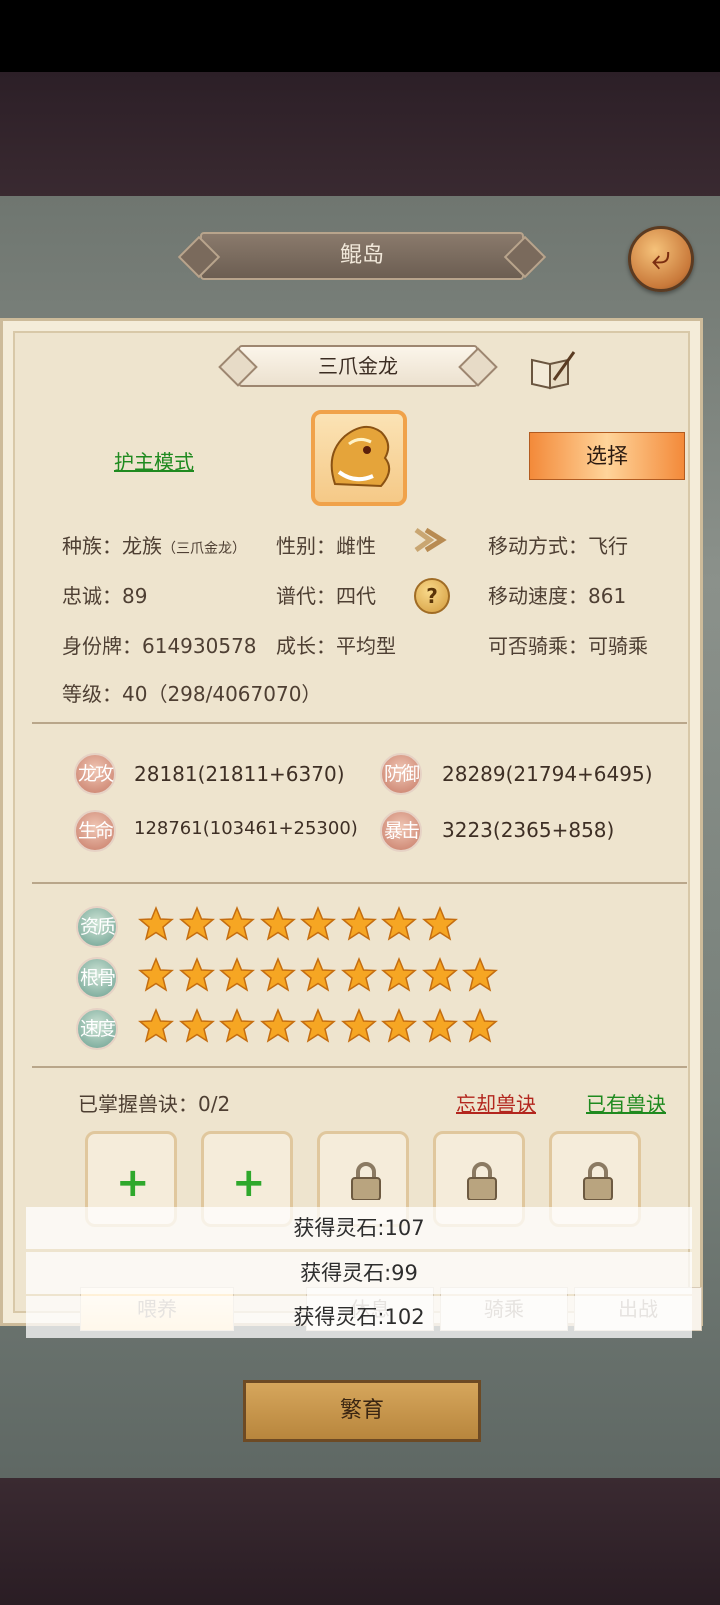  What do you see at coordinates (362, 256) in the screenshot?
I see `page-title: 鲲岛` at bounding box center [362, 256].